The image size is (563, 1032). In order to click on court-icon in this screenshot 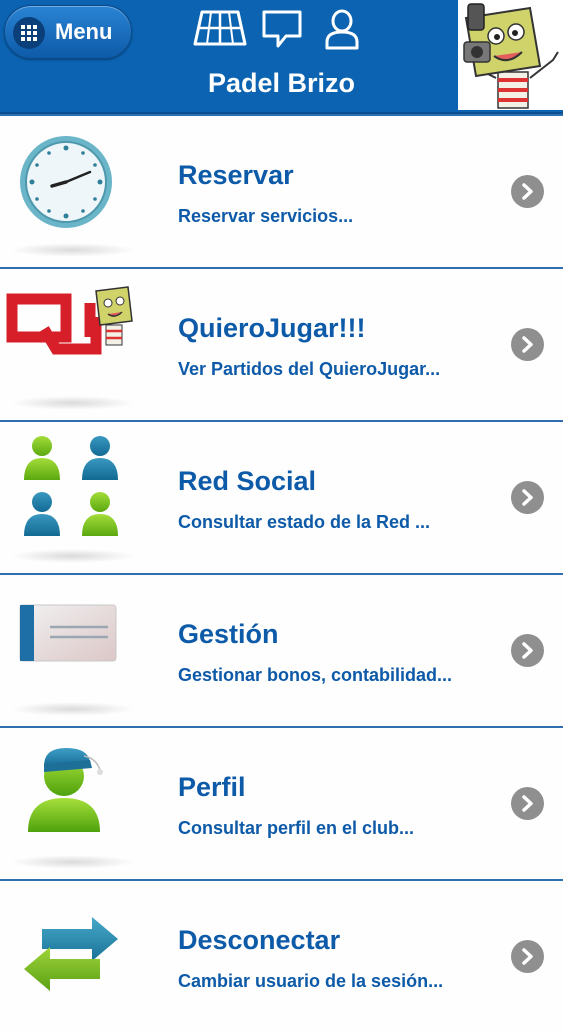, I will do `click(220, 30)`.